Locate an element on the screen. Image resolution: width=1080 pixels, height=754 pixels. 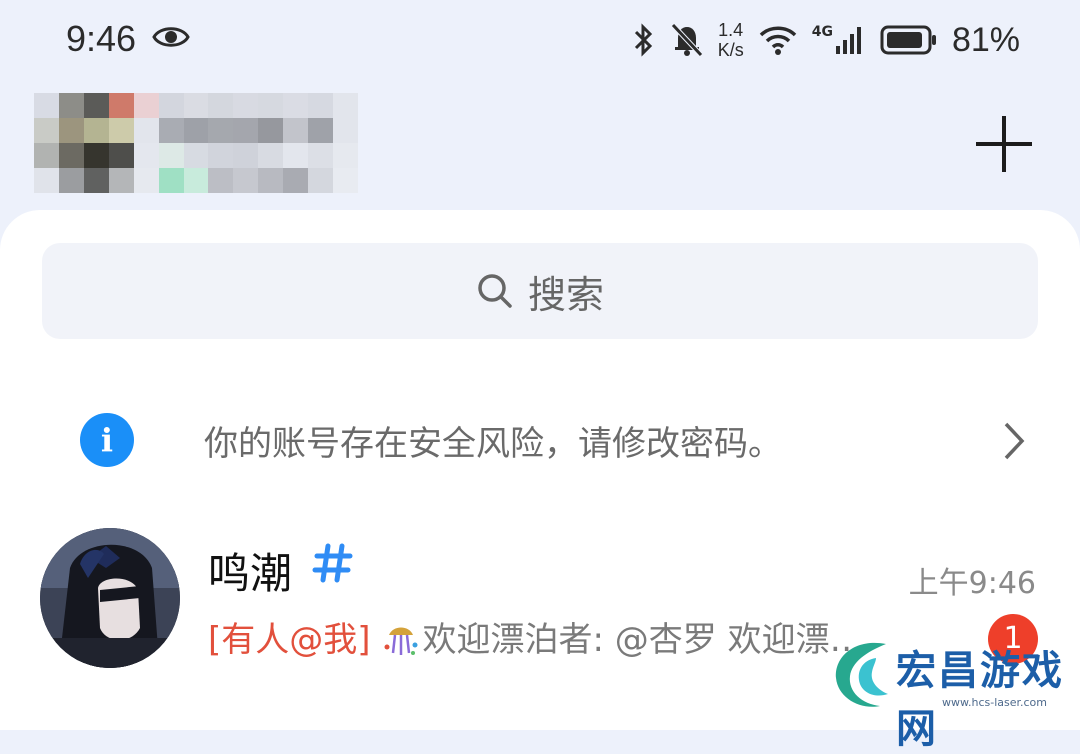
speed-value: 1.4 is located at coordinates (731, 30).